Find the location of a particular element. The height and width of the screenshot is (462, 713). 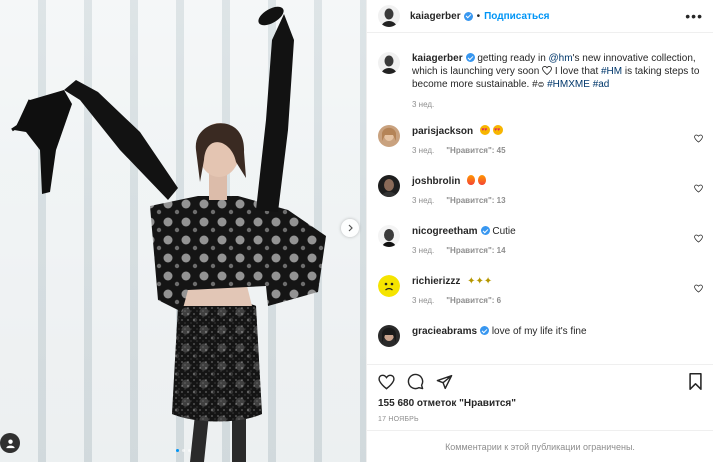

more-options-button: ••• is located at coordinates (694, 16).